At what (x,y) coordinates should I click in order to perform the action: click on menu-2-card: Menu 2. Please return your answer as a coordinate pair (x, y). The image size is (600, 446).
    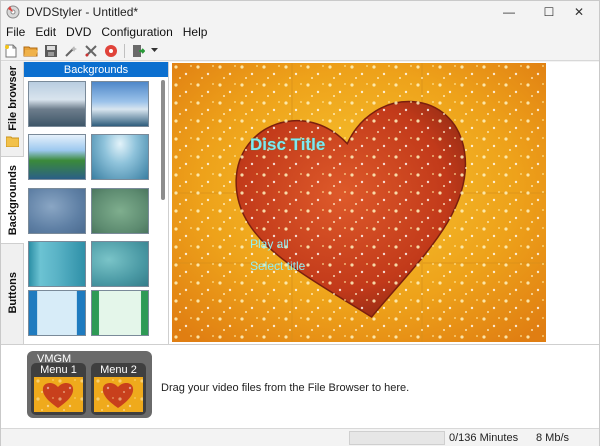
    Looking at the image, I should click on (118, 389).